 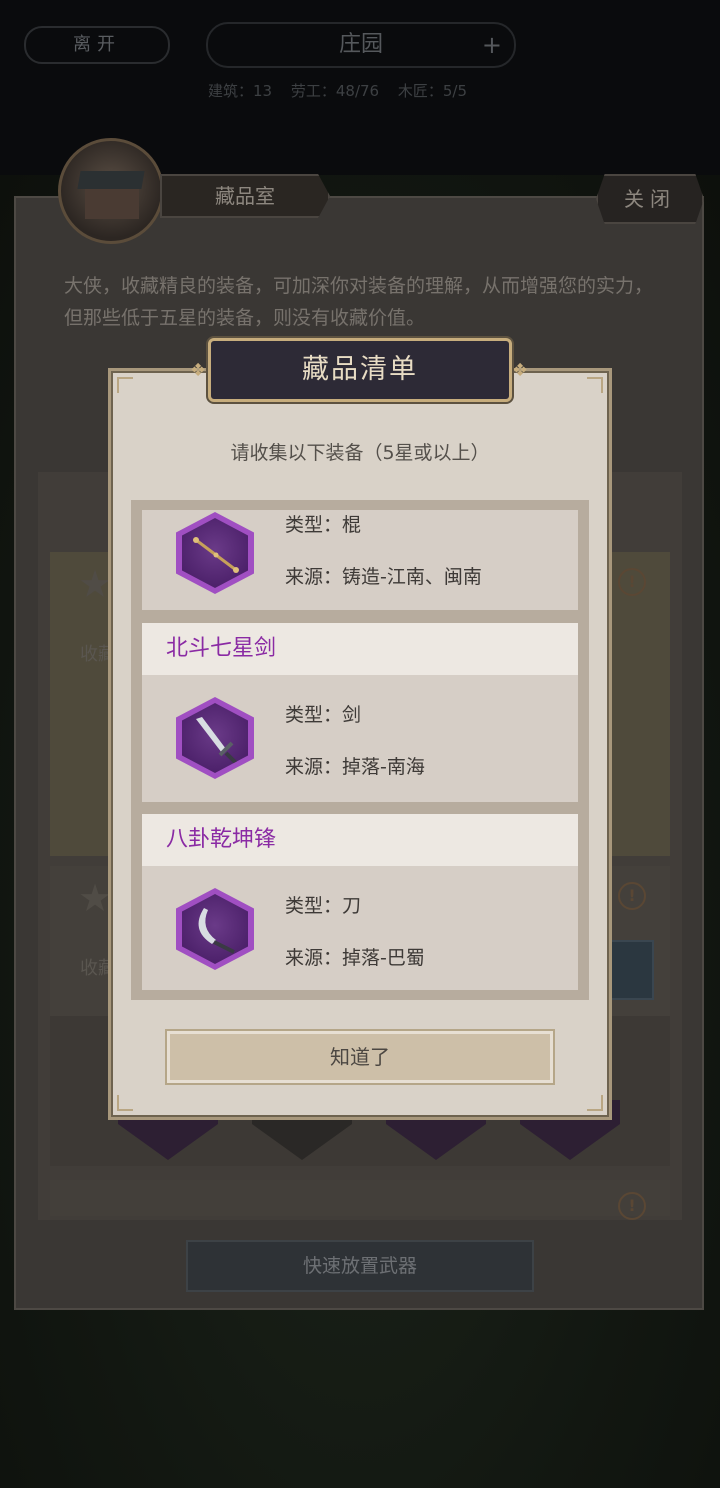 What do you see at coordinates (198, 370) in the screenshot?
I see `title-ornament-left: ❖` at bounding box center [198, 370].